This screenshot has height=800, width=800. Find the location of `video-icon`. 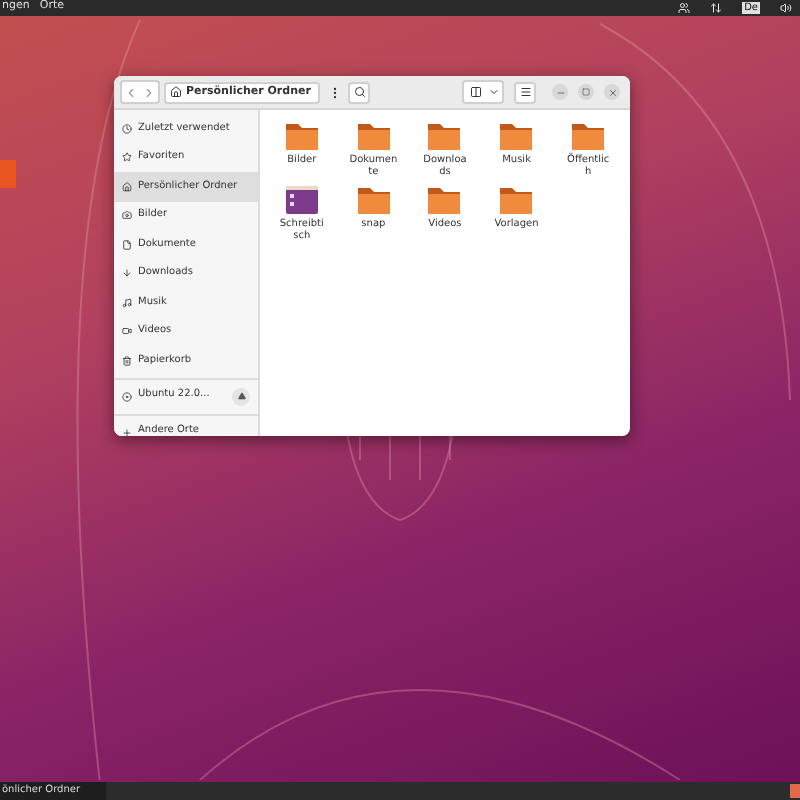

video-icon is located at coordinates (127, 331).